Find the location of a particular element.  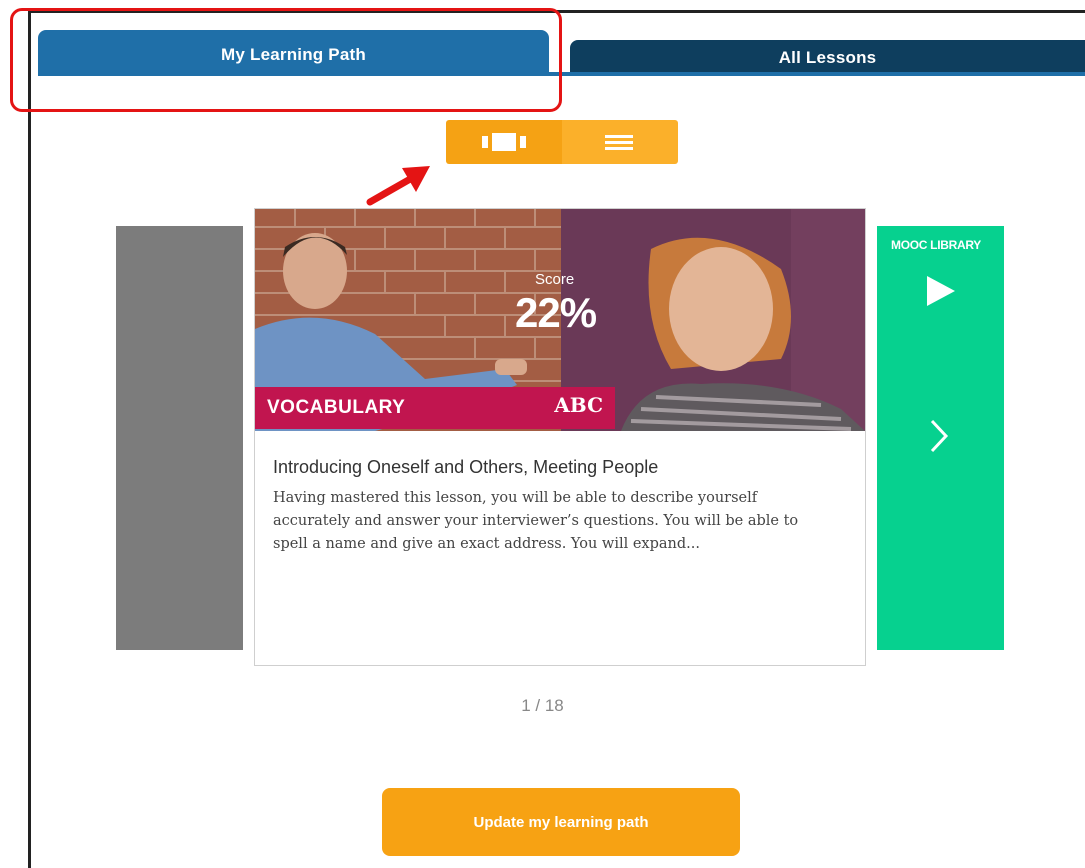

pager-indicator: 1 / 18 is located at coordinates (542, 705).